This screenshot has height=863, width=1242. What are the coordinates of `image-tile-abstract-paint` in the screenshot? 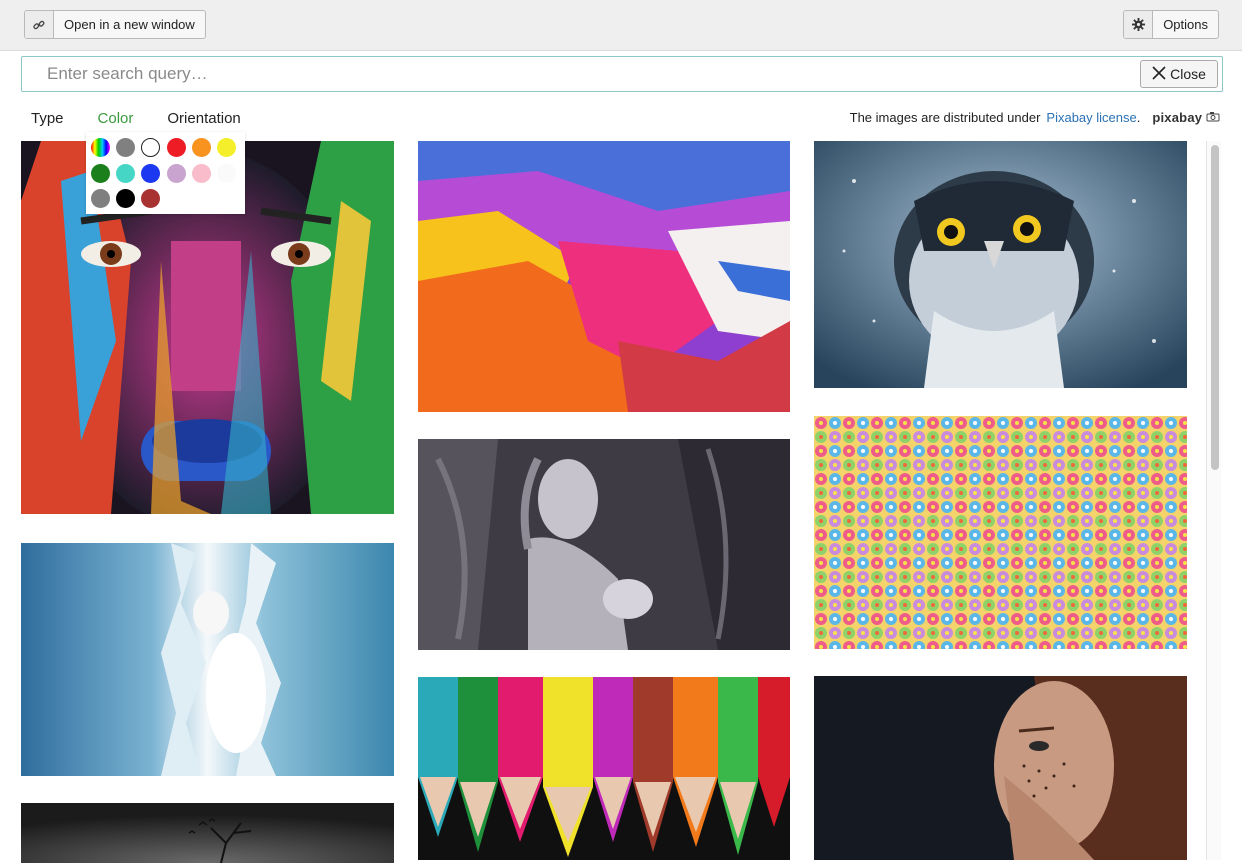 It's located at (604, 276).